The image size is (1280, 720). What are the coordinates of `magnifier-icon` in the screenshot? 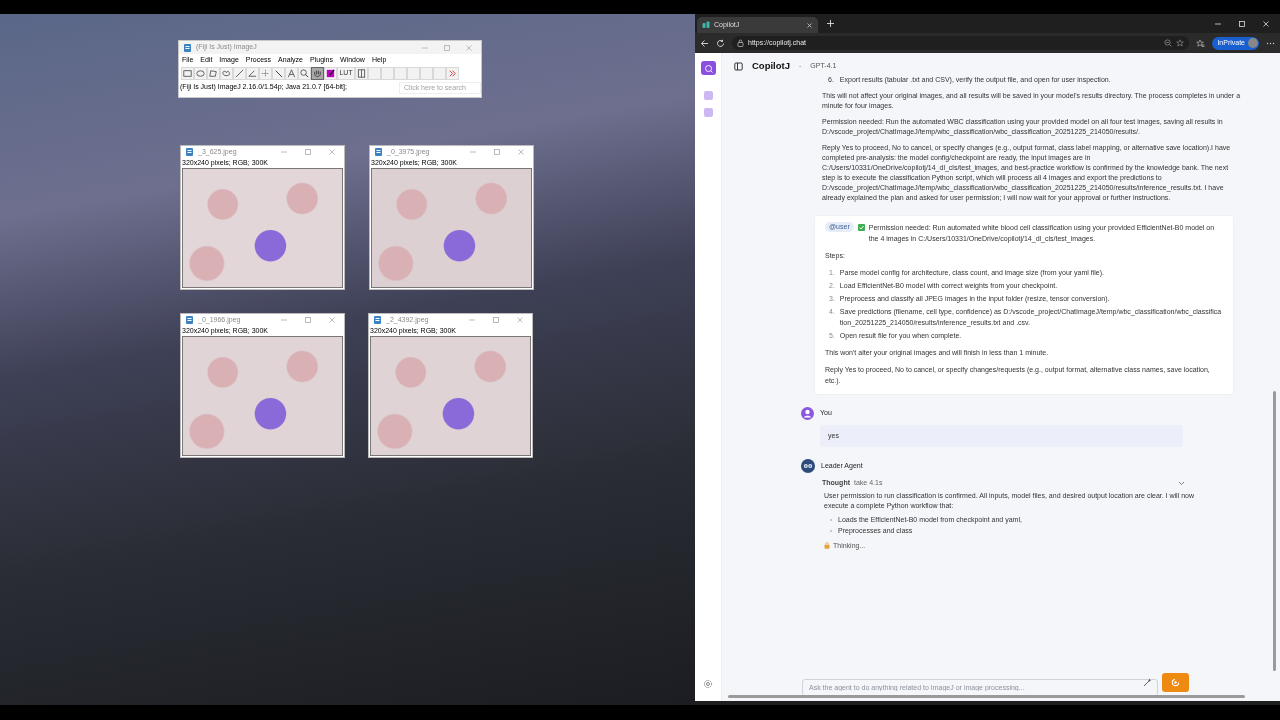 It's located at (304, 73).